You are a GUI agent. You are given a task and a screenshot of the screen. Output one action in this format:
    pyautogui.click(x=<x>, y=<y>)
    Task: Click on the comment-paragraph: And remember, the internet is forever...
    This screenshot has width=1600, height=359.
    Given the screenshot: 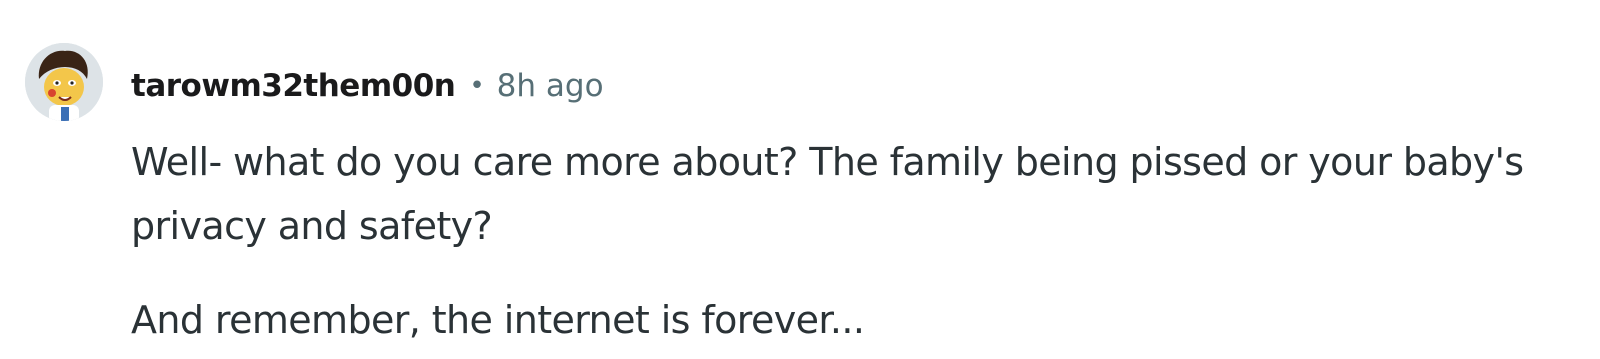 What is the action you would take?
    pyautogui.click(x=498, y=320)
    